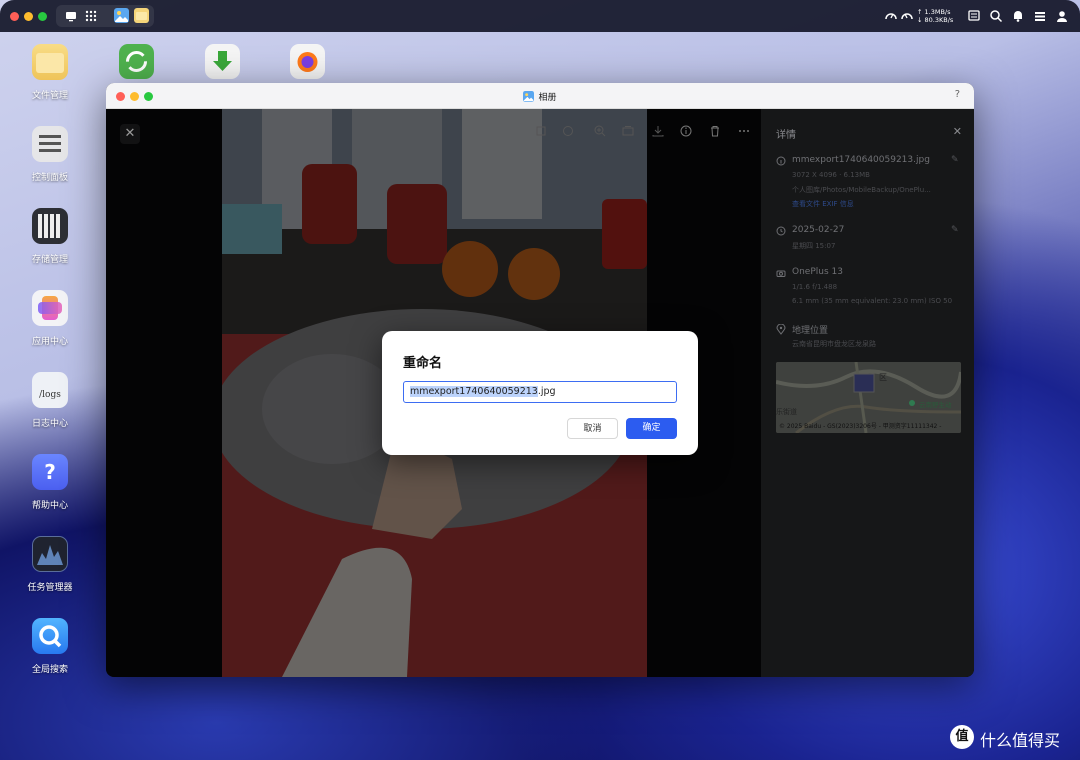 Image resolution: width=1080 pixels, height=760 pixels. I want to click on location-pin-icon, so click(781, 329).